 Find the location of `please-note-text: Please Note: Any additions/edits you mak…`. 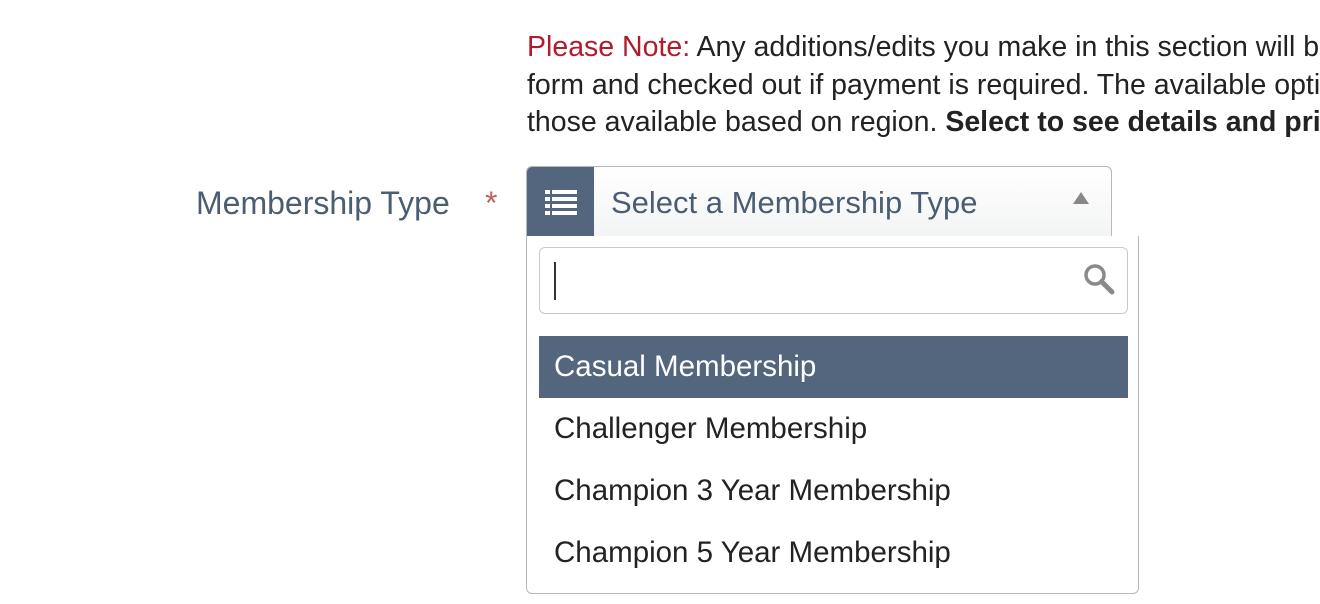

please-note-text: Please Note: Any additions/edits you mak… is located at coordinates (923, 85).